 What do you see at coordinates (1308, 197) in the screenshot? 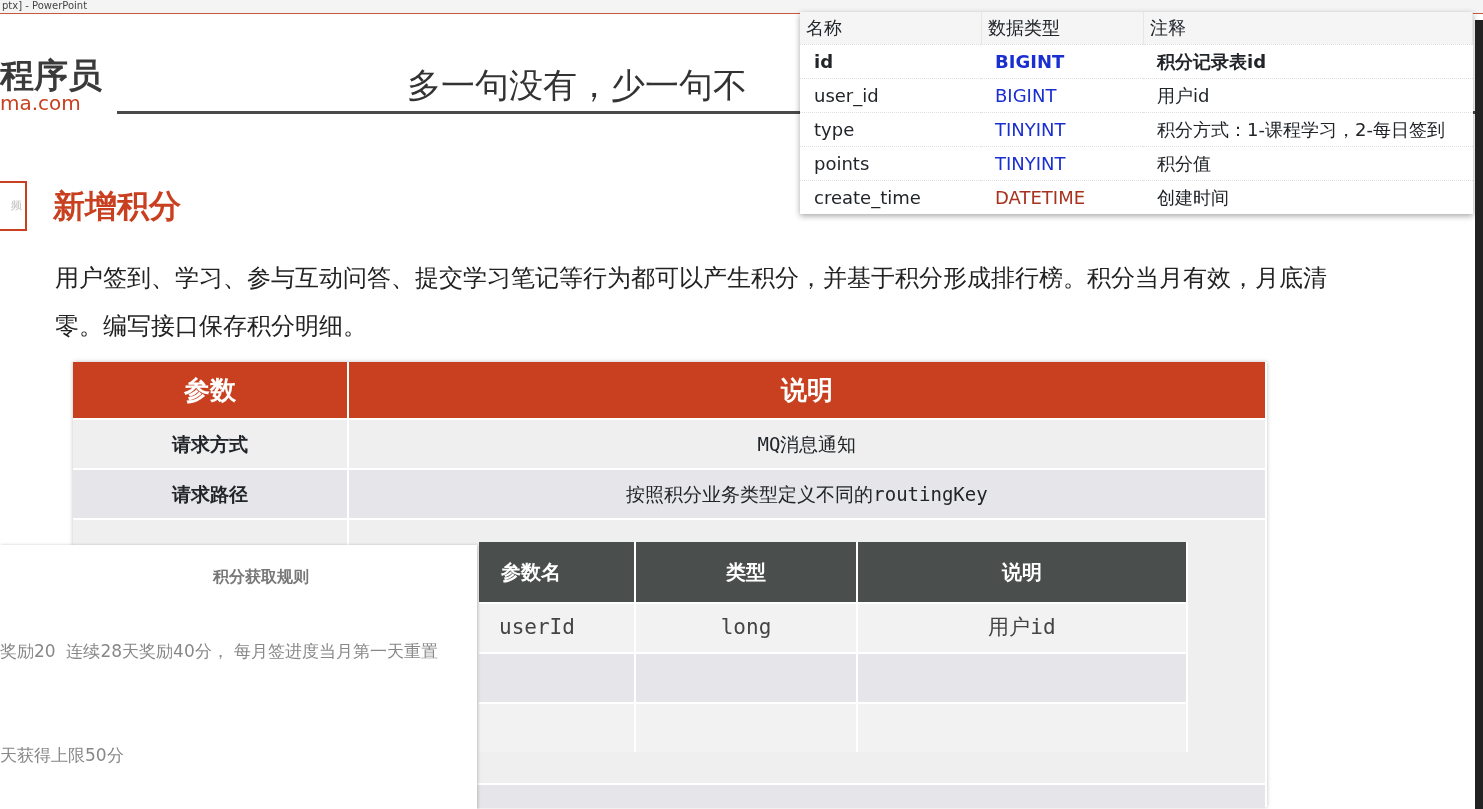
I see `table-cell: 创建时间` at bounding box center [1308, 197].